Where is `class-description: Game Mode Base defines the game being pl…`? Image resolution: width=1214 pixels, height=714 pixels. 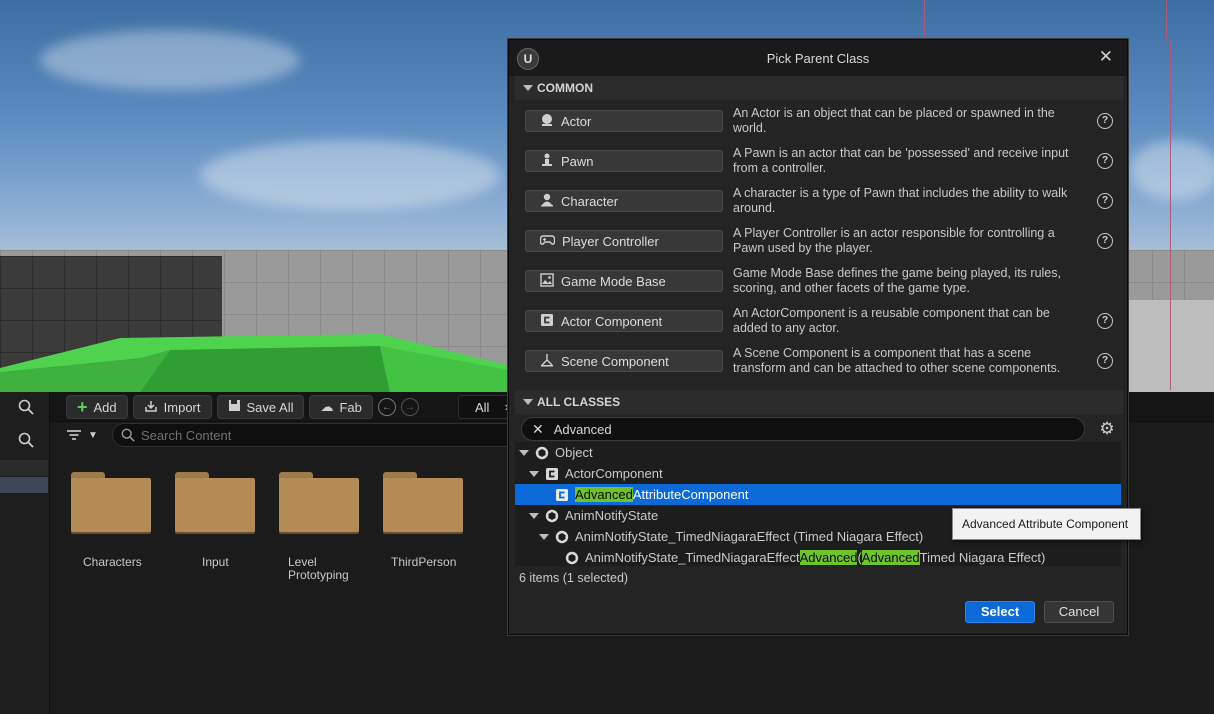
class-description: Game Mode Base defines the game being pl… is located at coordinates (897, 280).